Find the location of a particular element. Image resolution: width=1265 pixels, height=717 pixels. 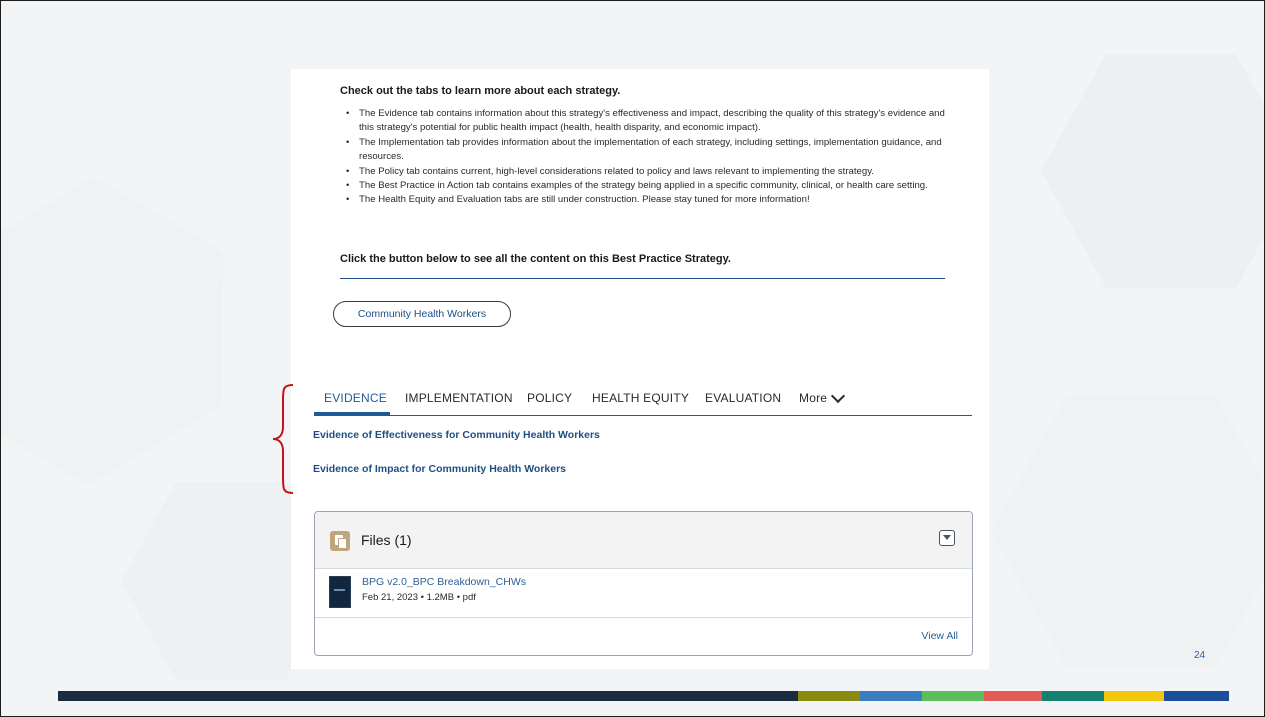

files-title: Files (1) is located at coordinates (386, 540).